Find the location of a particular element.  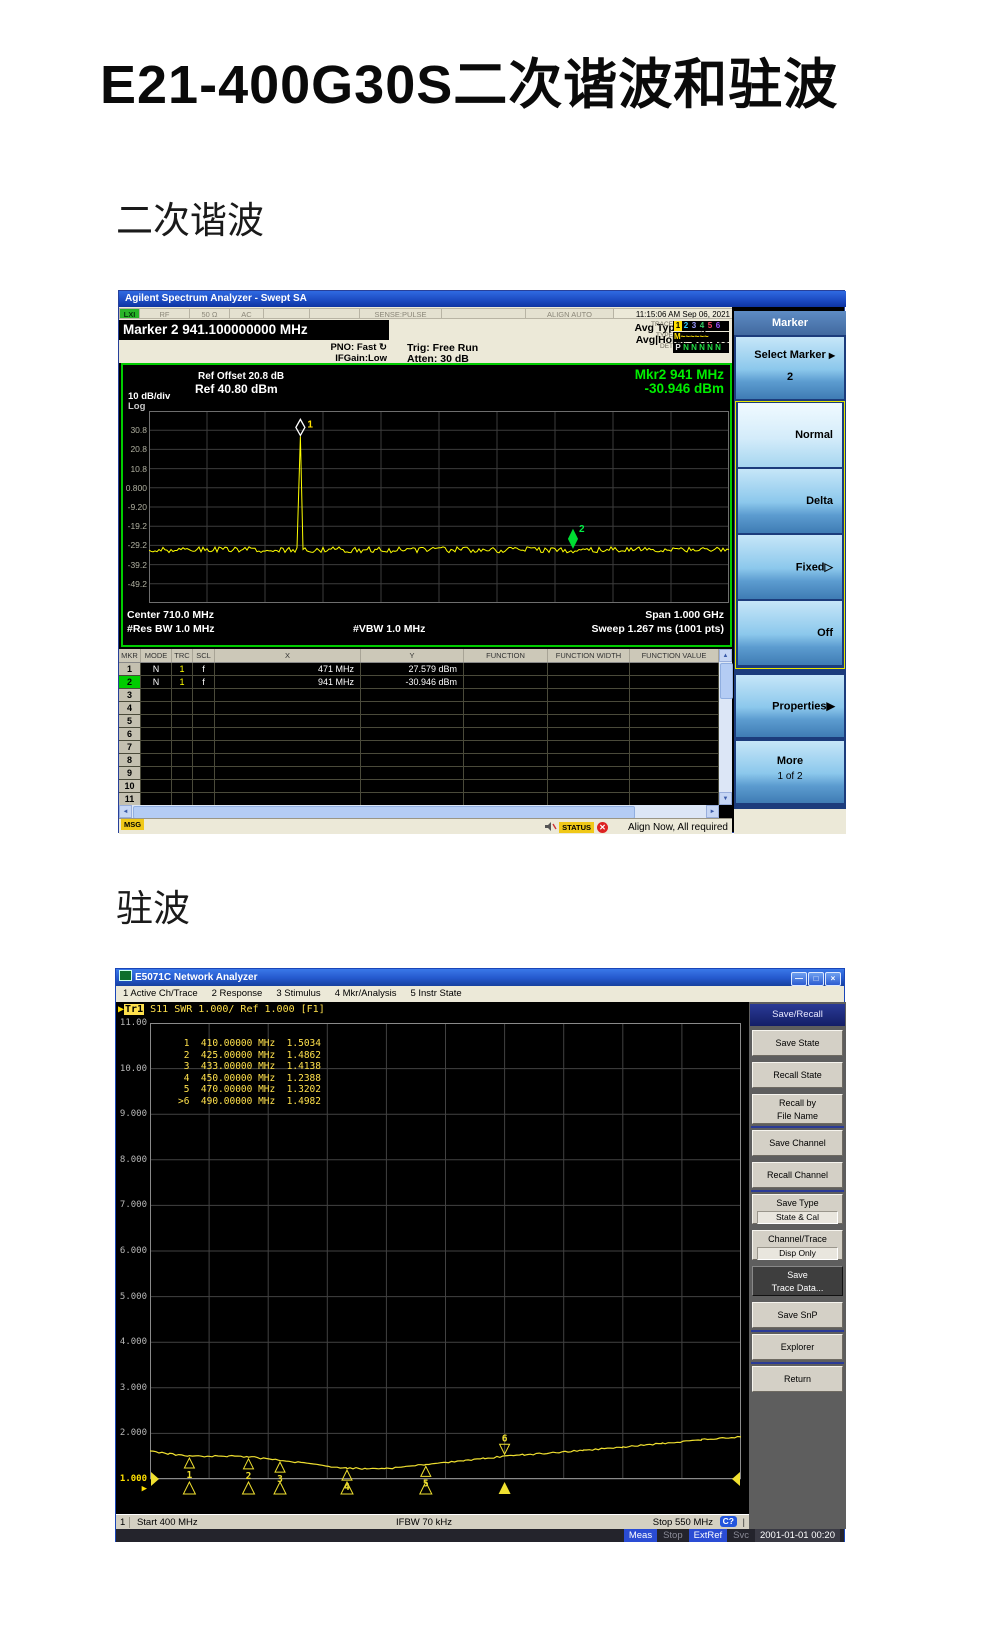

na-softkey-label: Return is located at coordinates (797, 1379).